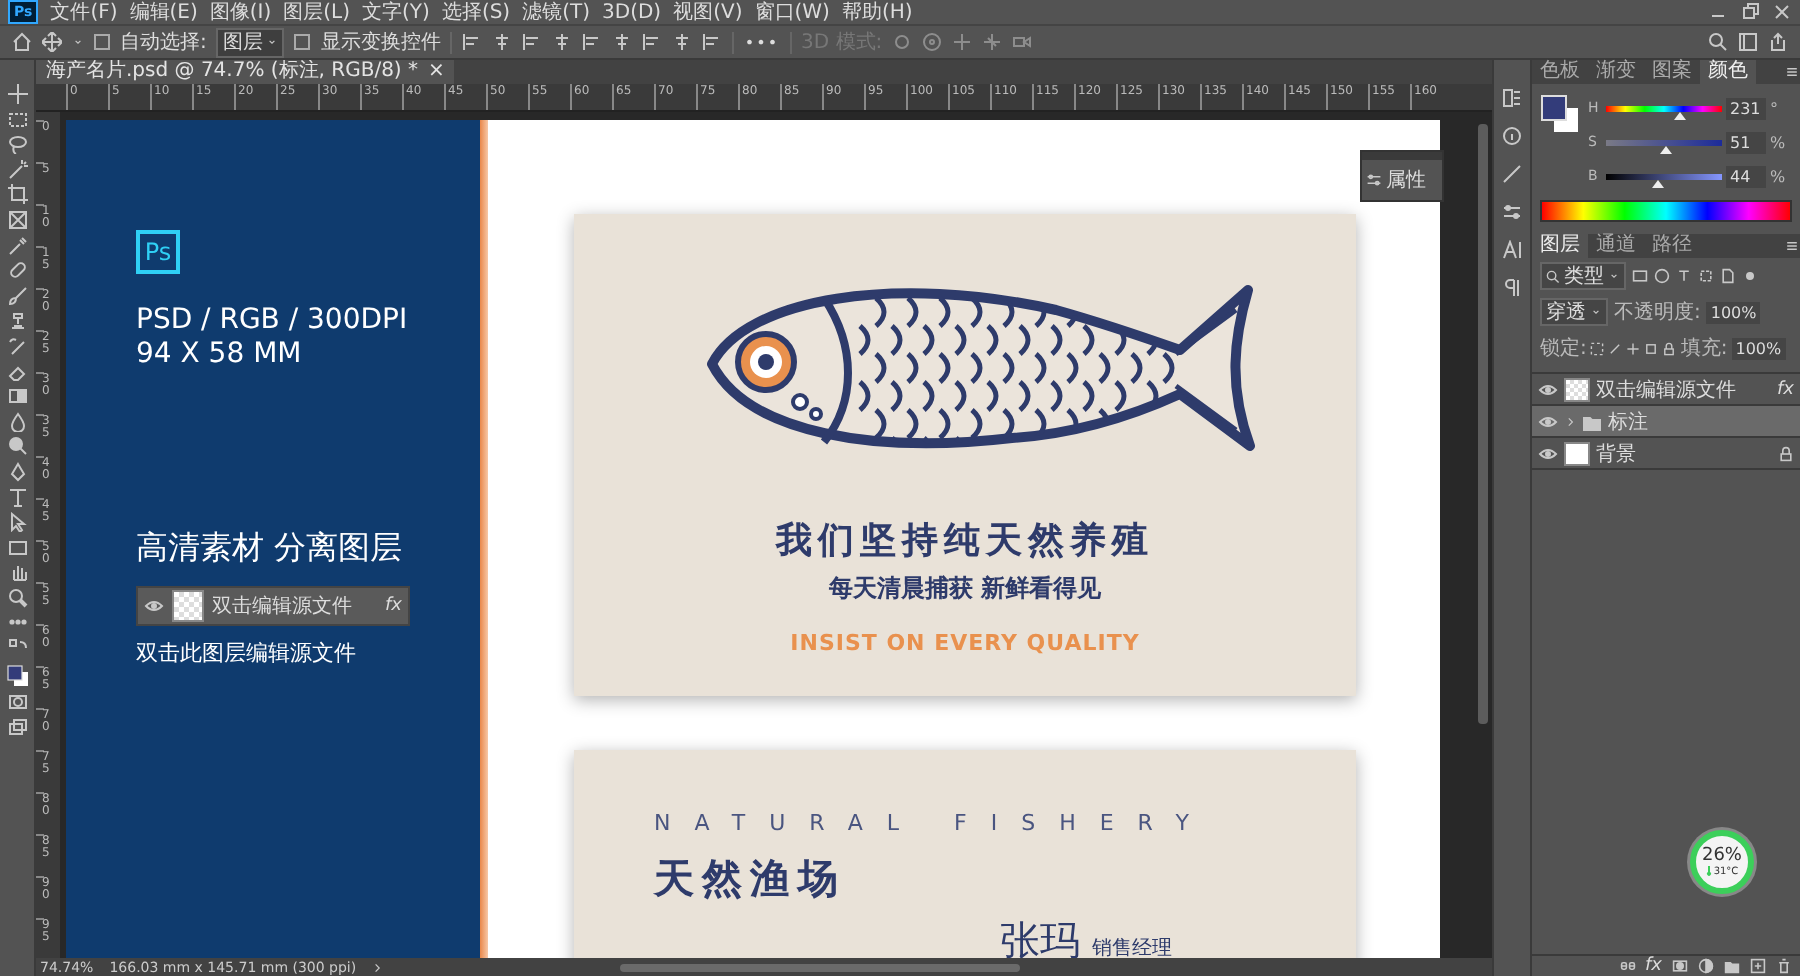  I want to click on value-field: 51, so click(1746, 142).